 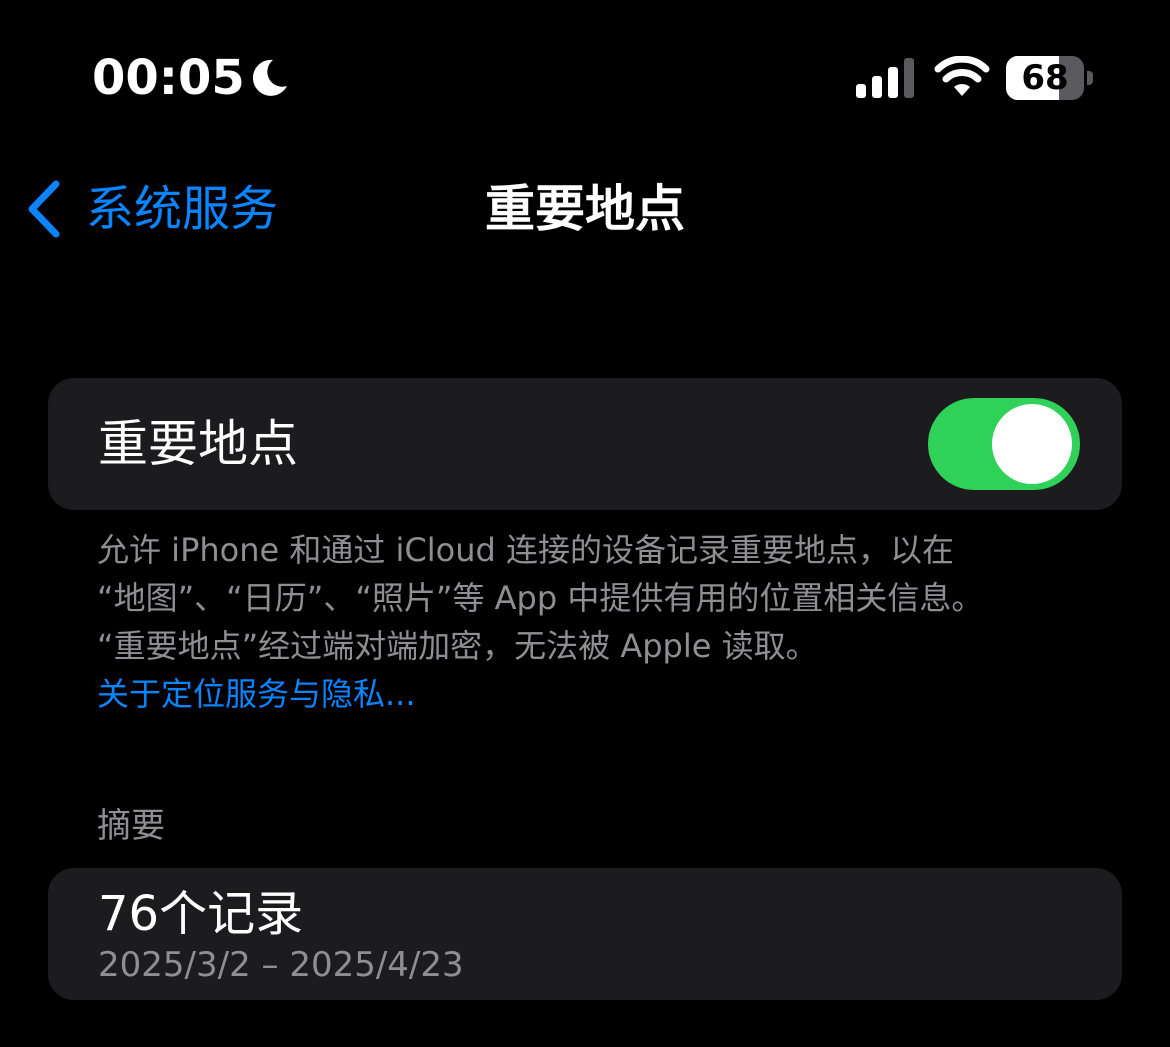 I want to click on footnote-line: “地图”、“日历”、“照片”等 App 中提供有用的位置相关信息。, so click(x=540, y=598).